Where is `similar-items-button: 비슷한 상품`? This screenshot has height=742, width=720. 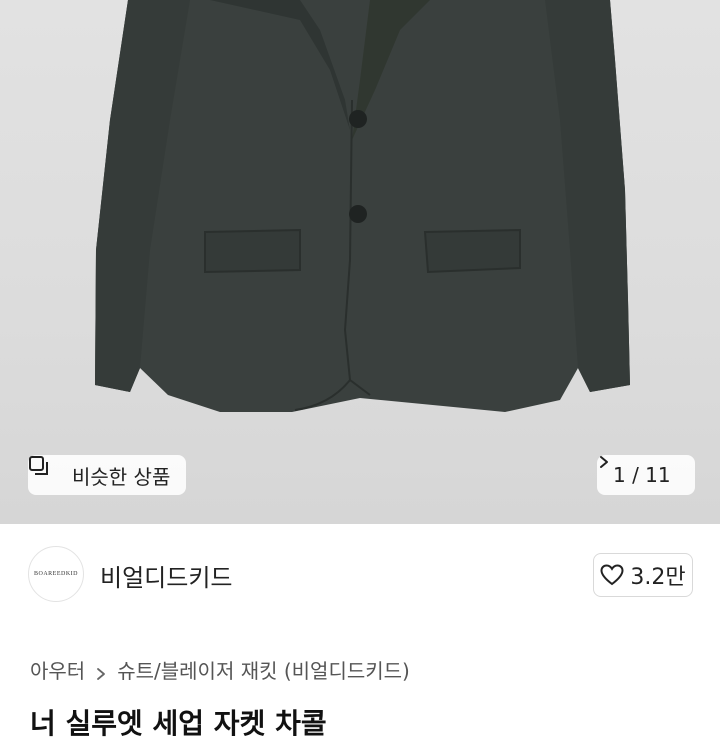
similar-items-button: 비슷한 상품 is located at coordinates (107, 475).